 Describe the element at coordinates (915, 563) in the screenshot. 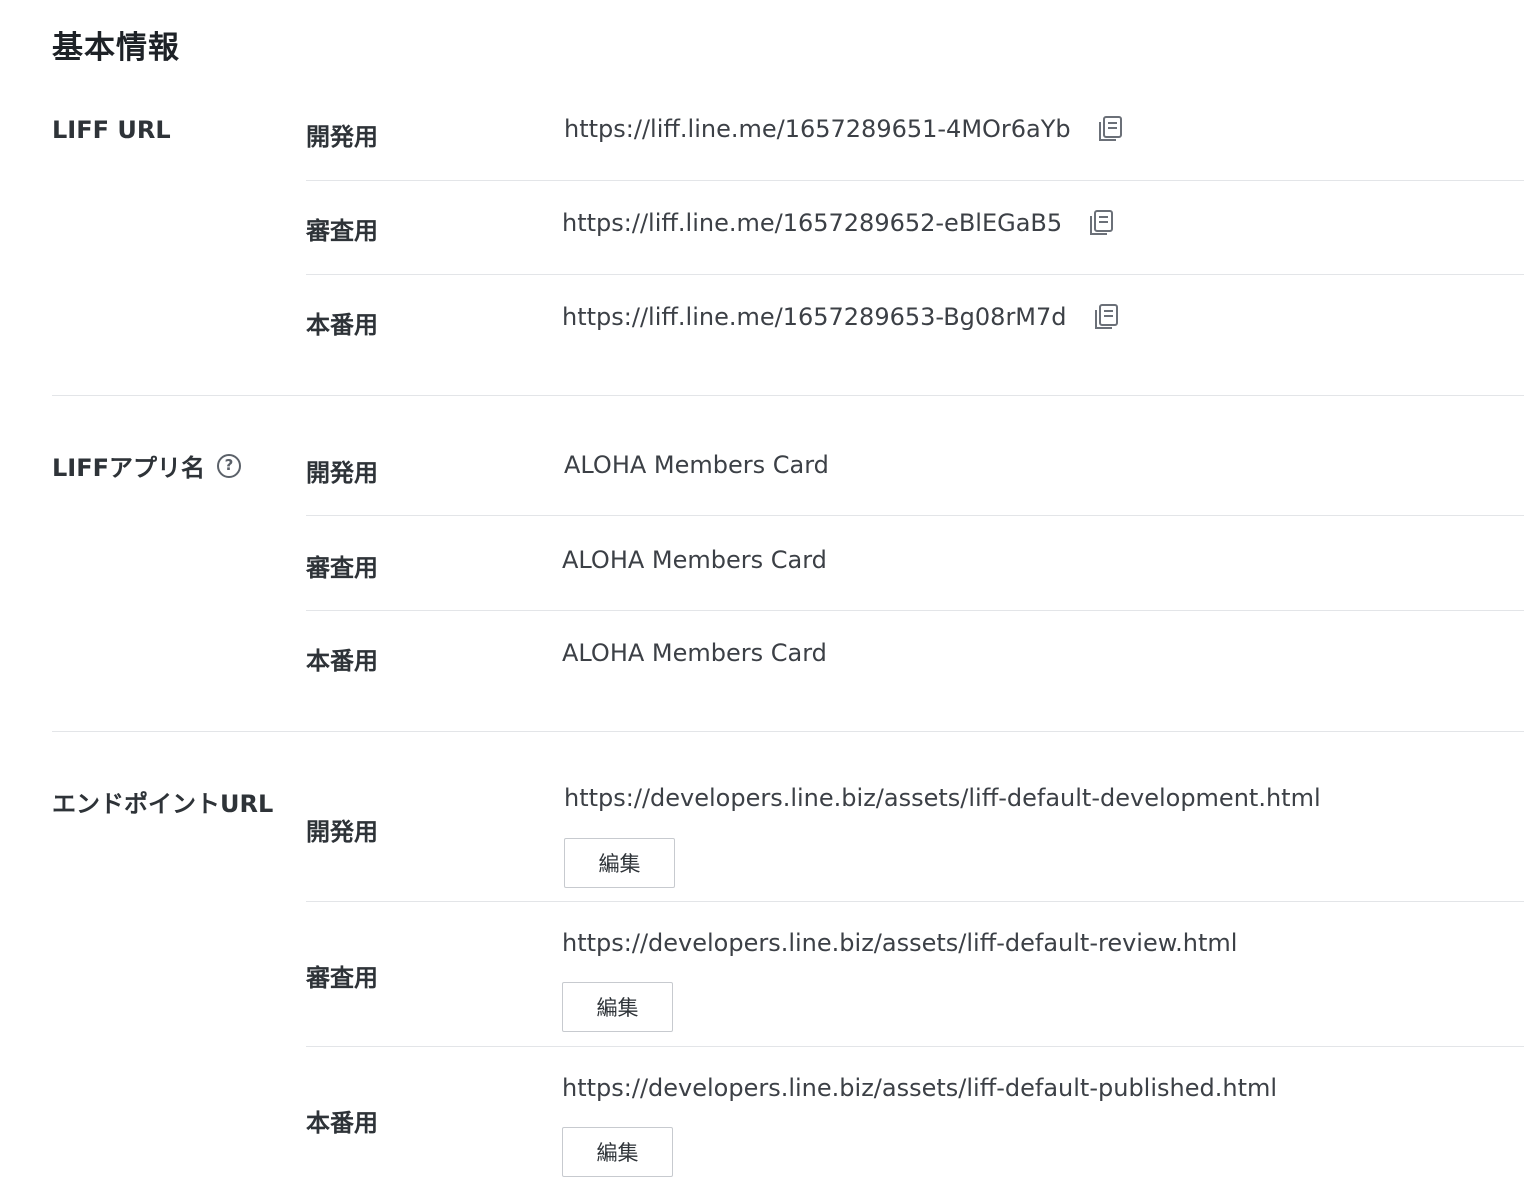

I see `app-name-row-review: 審査用 ALOHA Members Card` at that location.